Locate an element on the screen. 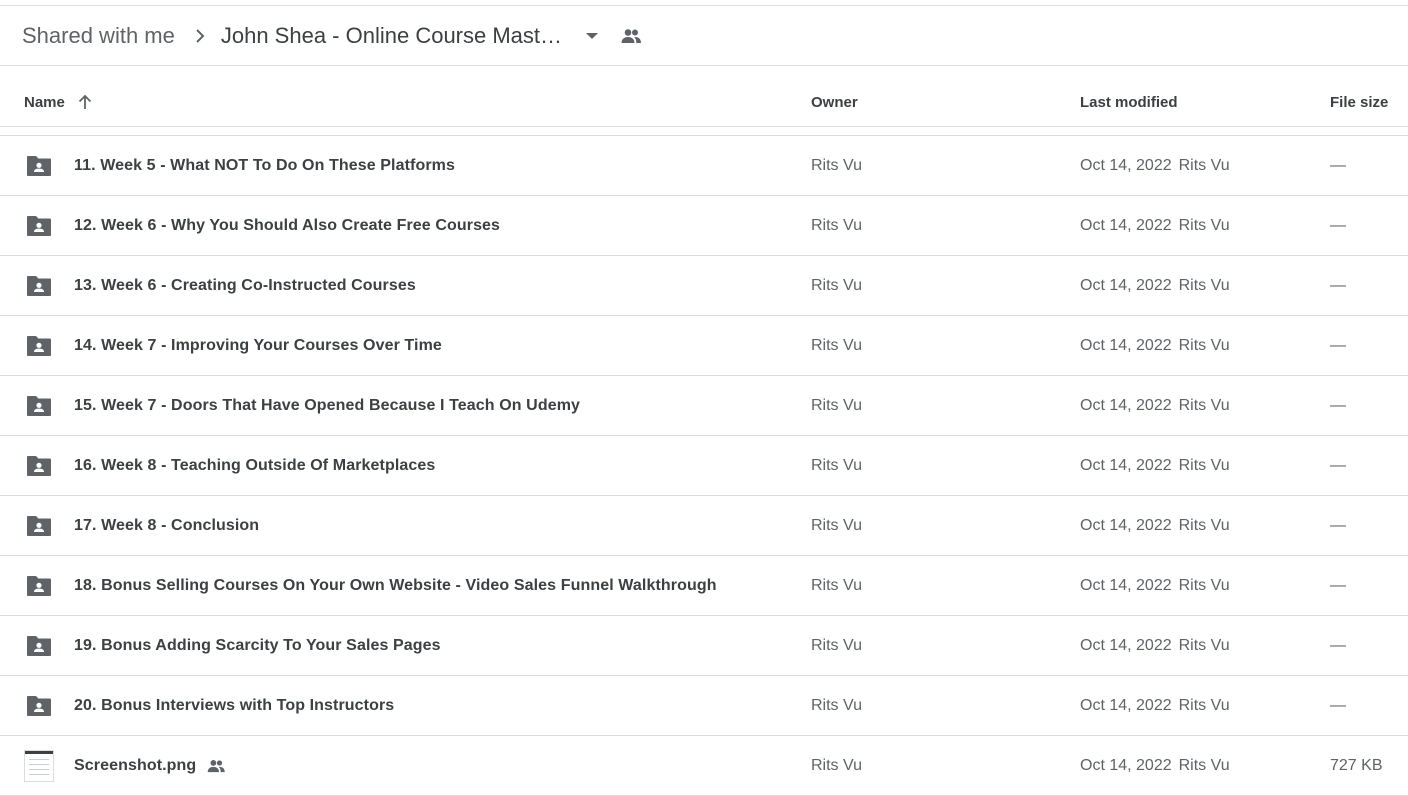  file-name-label: Screenshot.png is located at coordinates (135, 765).